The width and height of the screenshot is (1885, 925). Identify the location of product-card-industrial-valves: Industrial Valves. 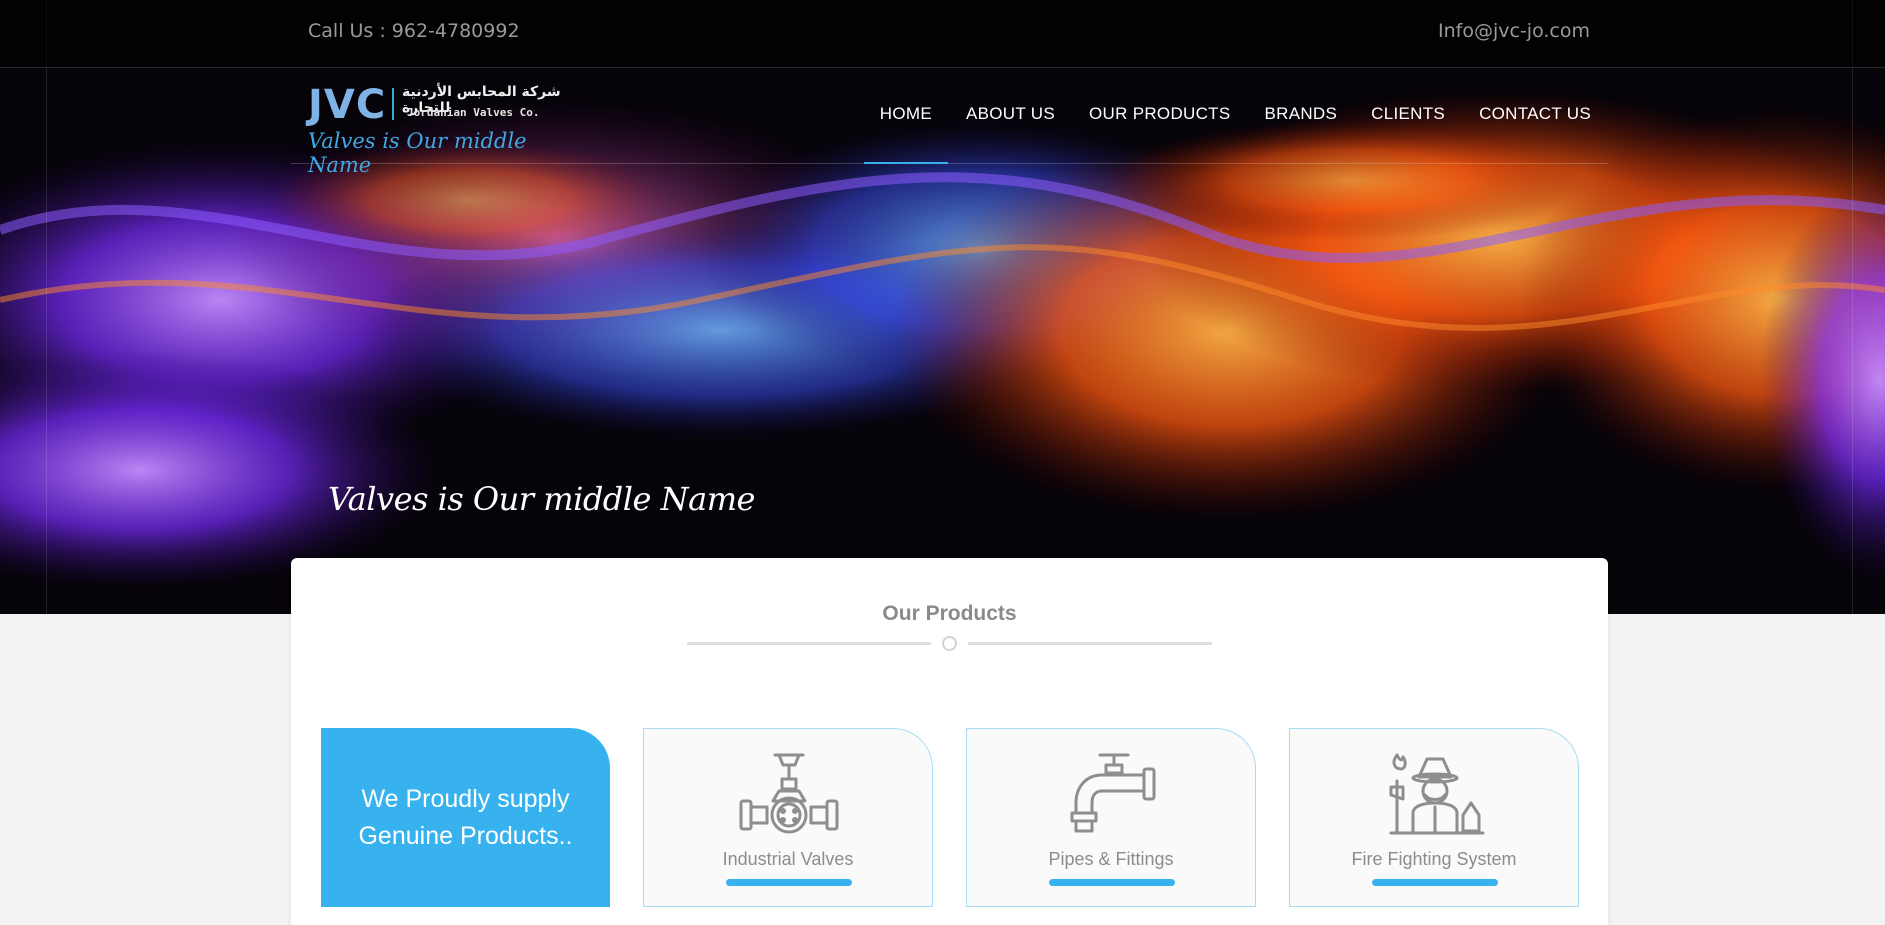
(788, 817).